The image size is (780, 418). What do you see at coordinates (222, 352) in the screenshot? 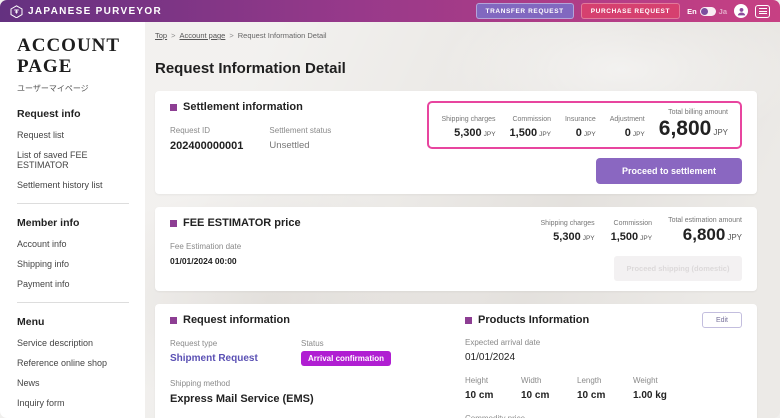
I see `request-type-field: Request type Shipment Request` at bounding box center [222, 352].